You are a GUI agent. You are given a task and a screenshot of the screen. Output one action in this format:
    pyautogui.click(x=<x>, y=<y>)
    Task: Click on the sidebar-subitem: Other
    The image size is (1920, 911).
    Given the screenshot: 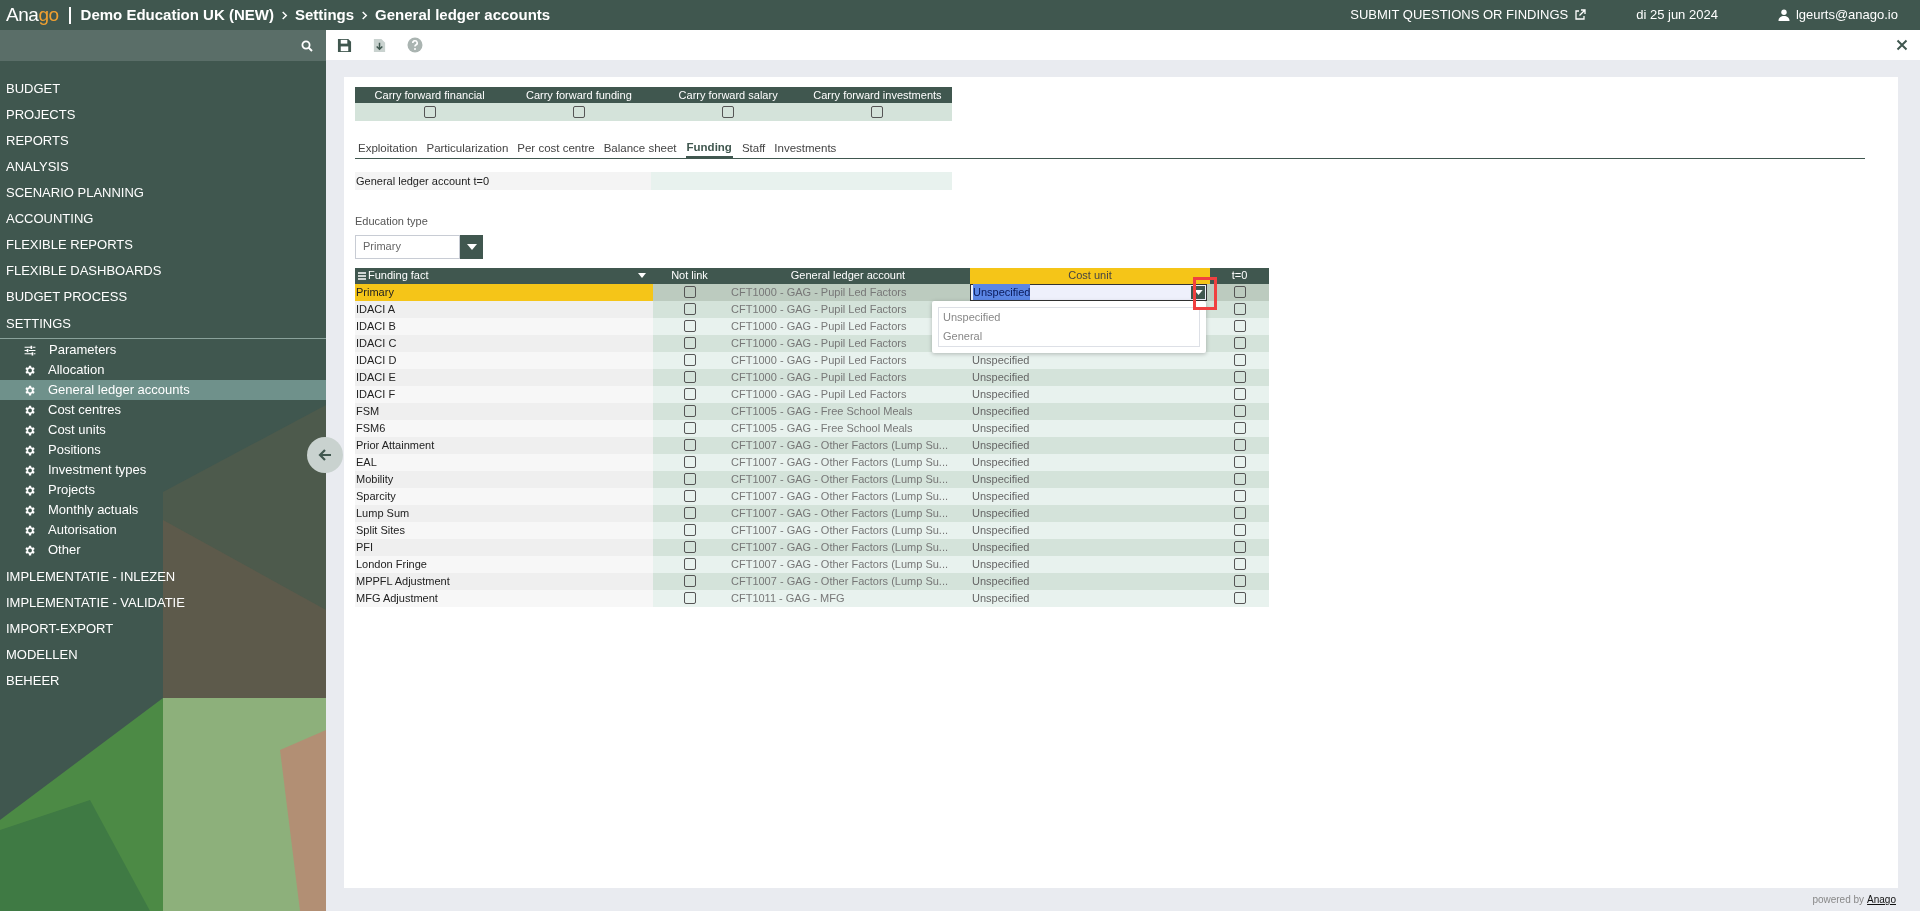 What is the action you would take?
    pyautogui.click(x=42, y=550)
    